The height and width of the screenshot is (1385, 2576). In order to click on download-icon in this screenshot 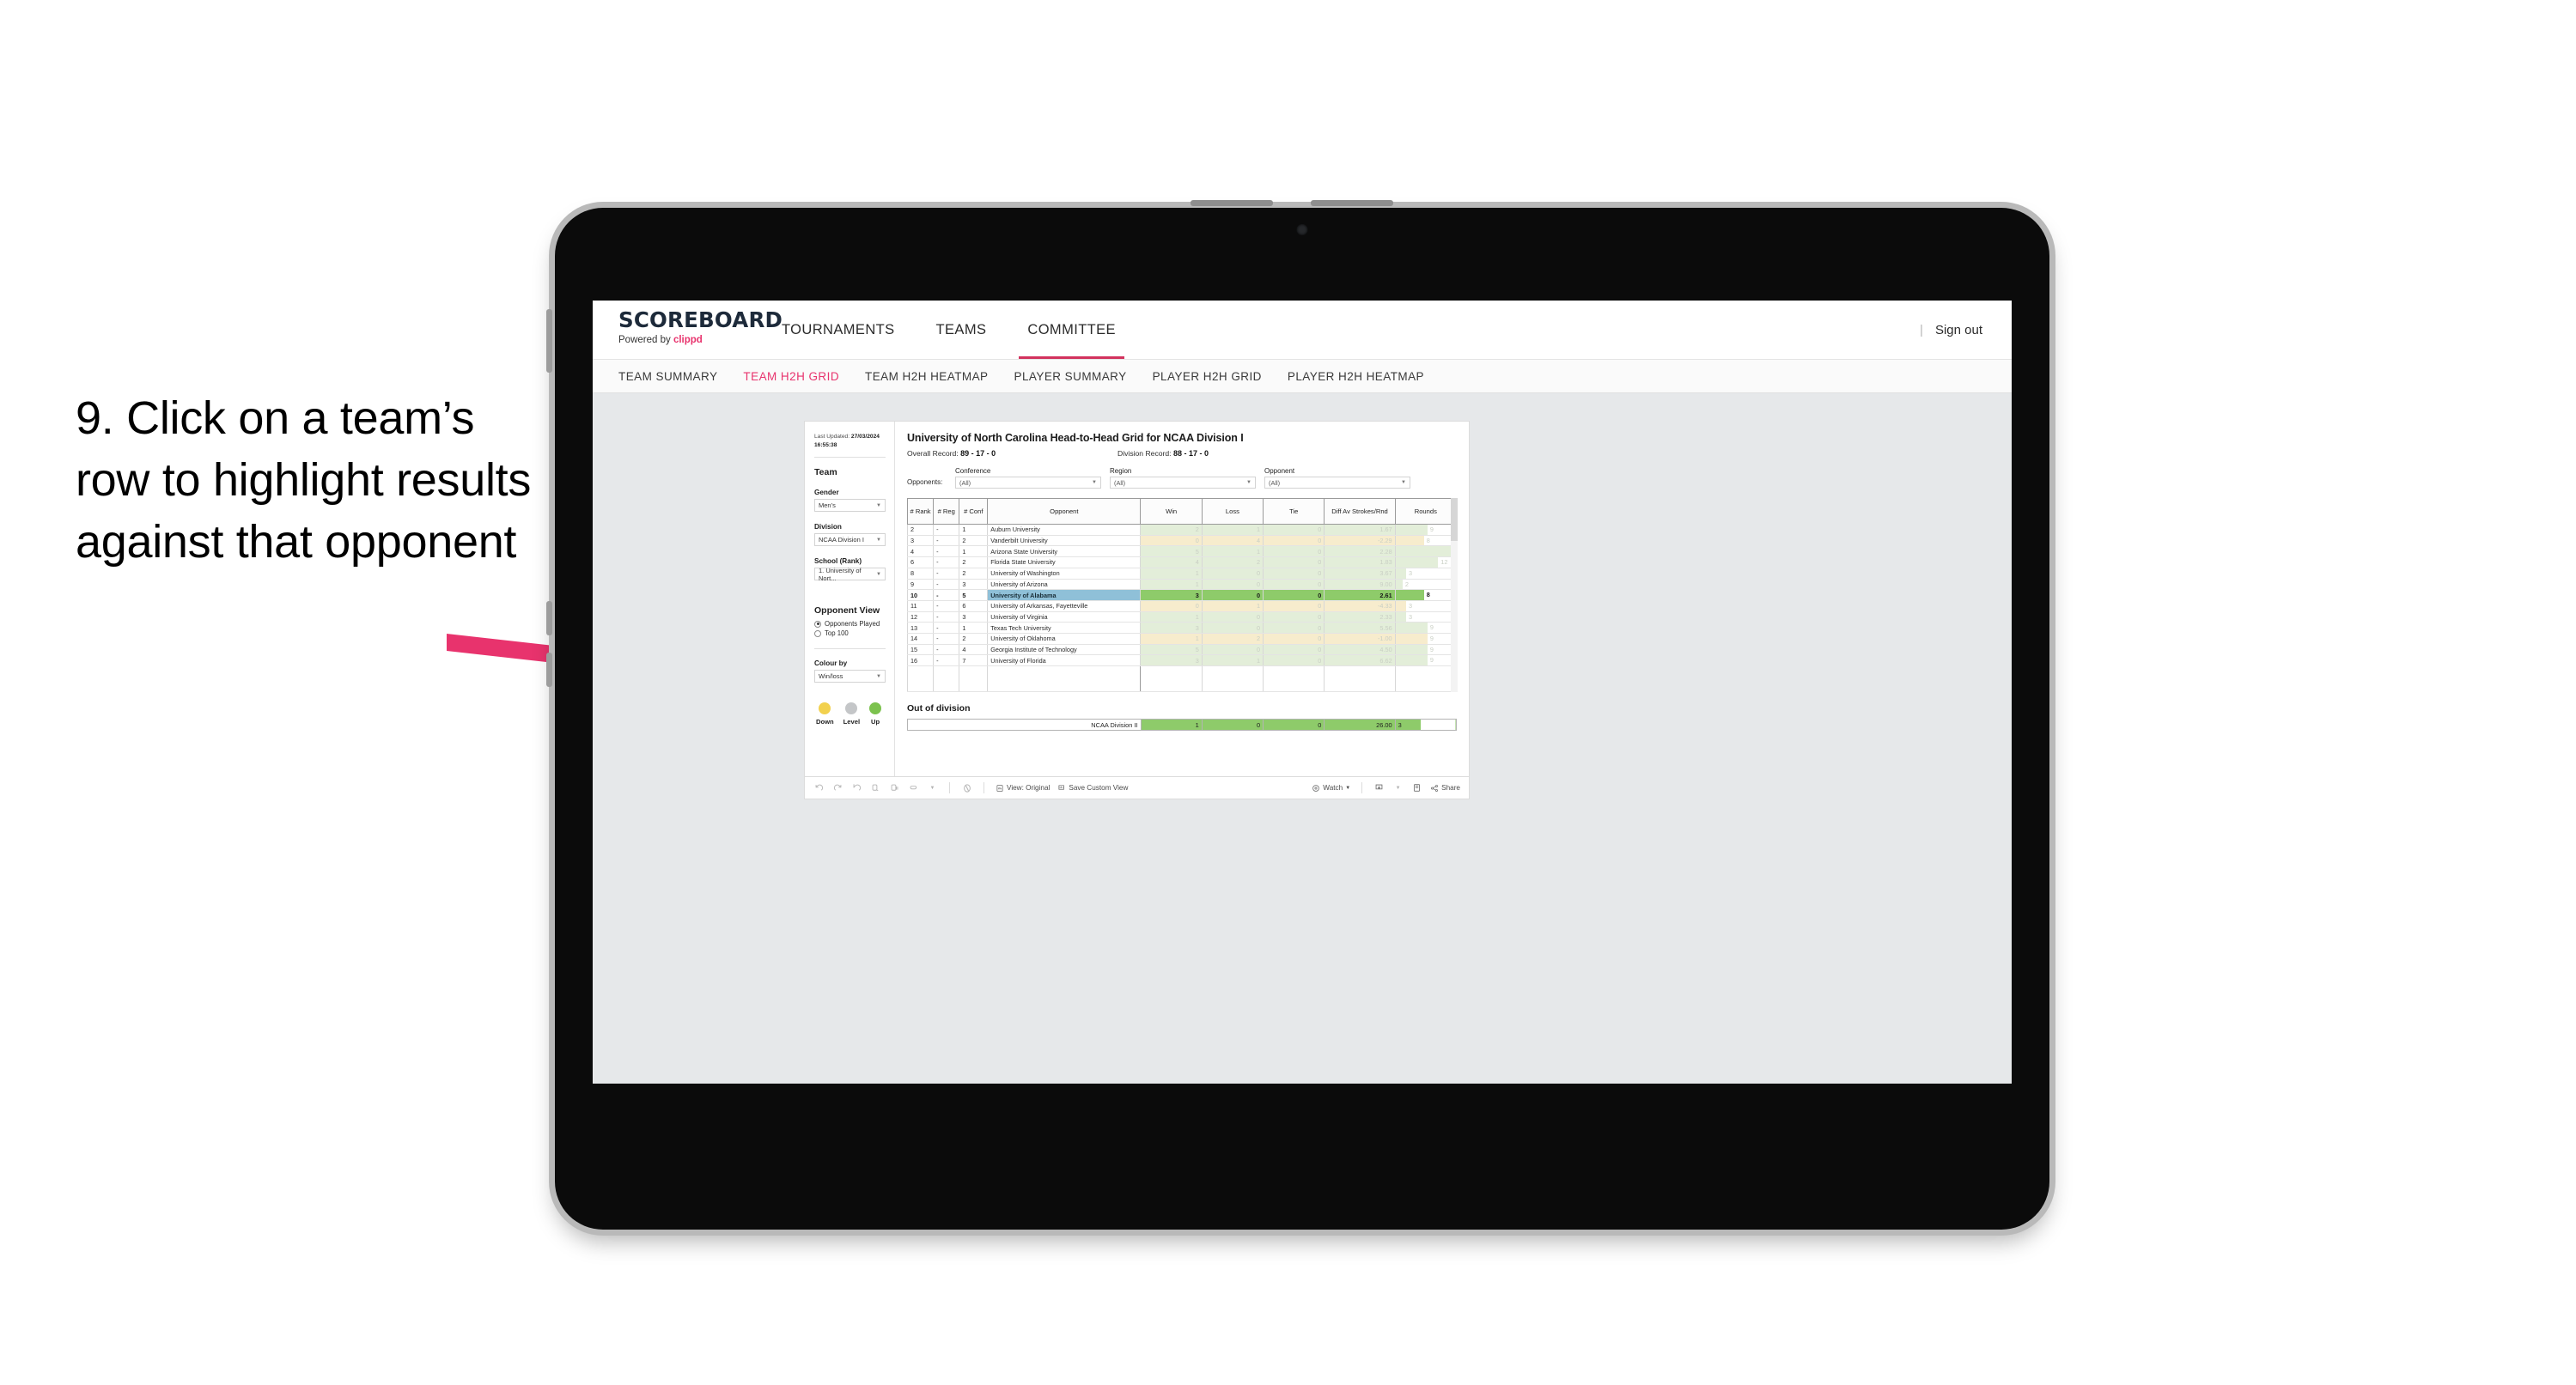, I will do `click(1379, 787)`.